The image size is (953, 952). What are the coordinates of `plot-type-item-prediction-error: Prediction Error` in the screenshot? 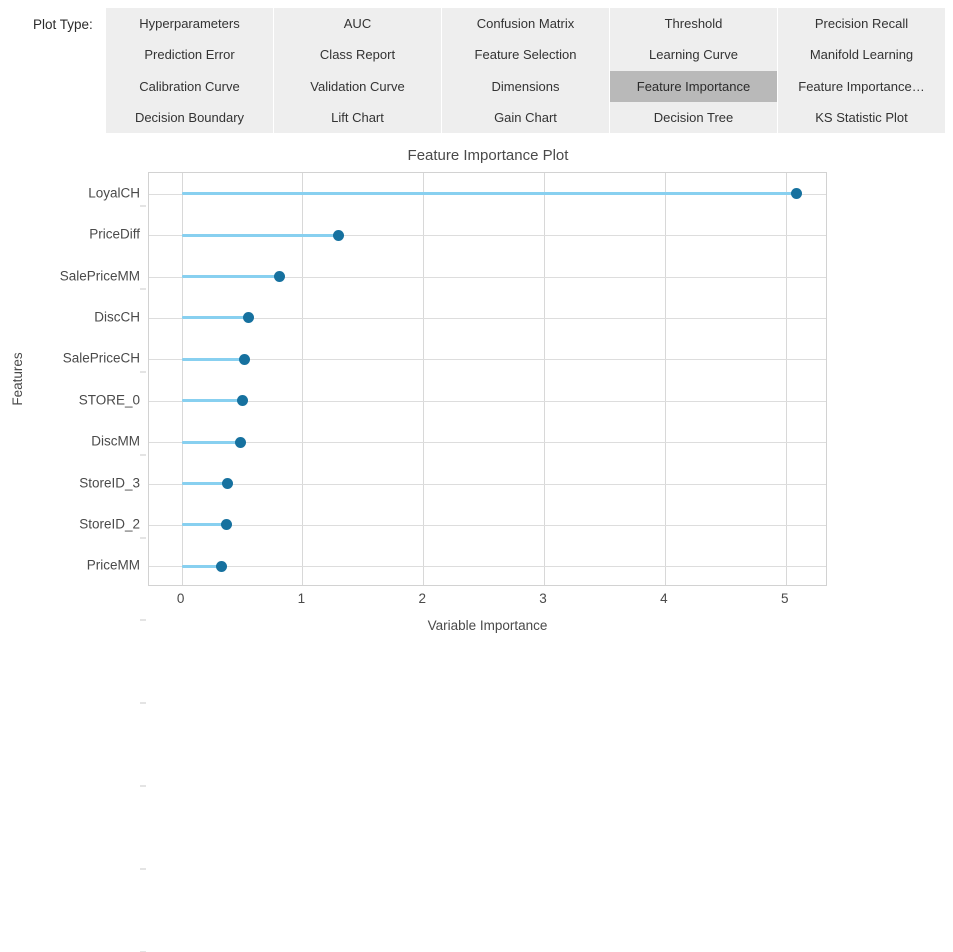 It's located at (189, 54).